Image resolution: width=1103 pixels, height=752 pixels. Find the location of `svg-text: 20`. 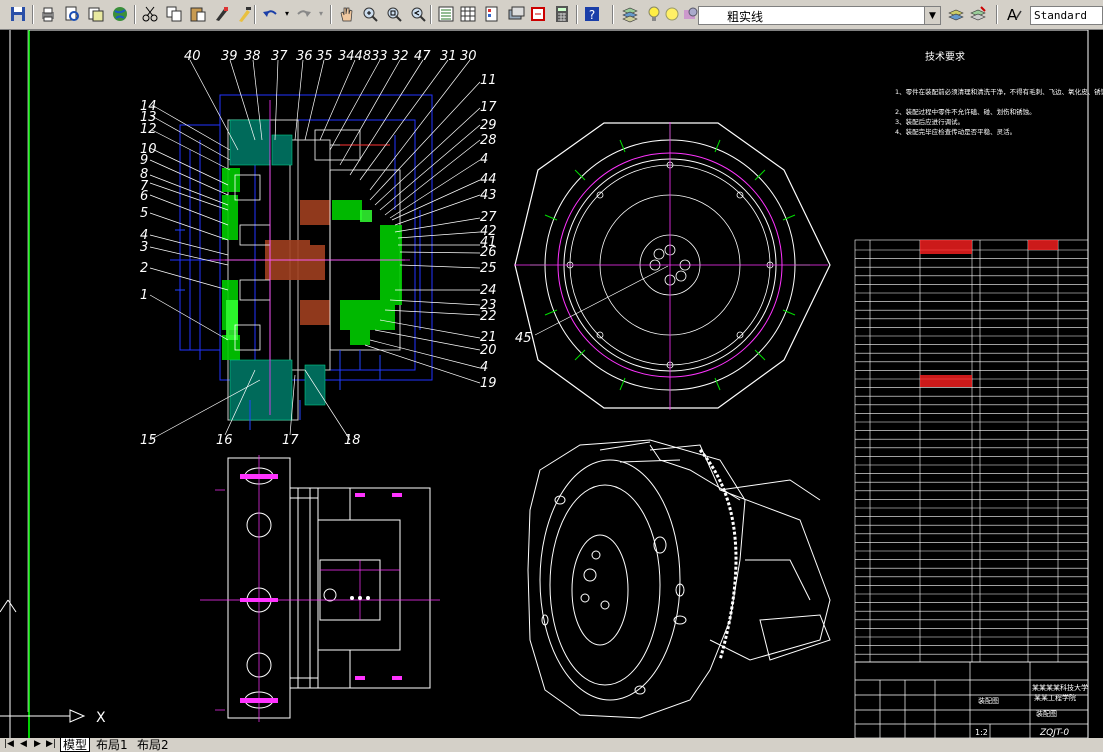

svg-text: 20 is located at coordinates (488, 350).